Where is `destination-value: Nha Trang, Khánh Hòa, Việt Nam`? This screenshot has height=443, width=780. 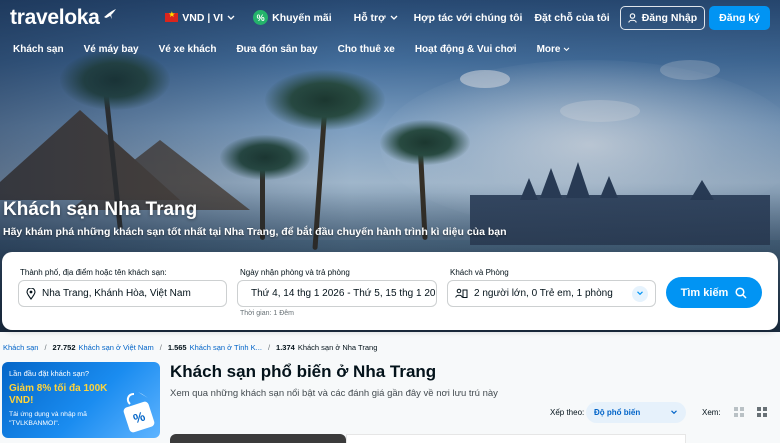 destination-value: Nha Trang, Khánh Hòa, Việt Nam is located at coordinates (116, 293).